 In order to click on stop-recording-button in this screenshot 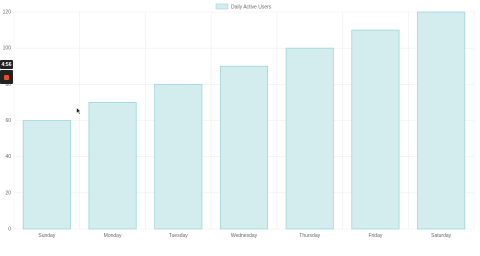, I will do `click(6, 77)`.